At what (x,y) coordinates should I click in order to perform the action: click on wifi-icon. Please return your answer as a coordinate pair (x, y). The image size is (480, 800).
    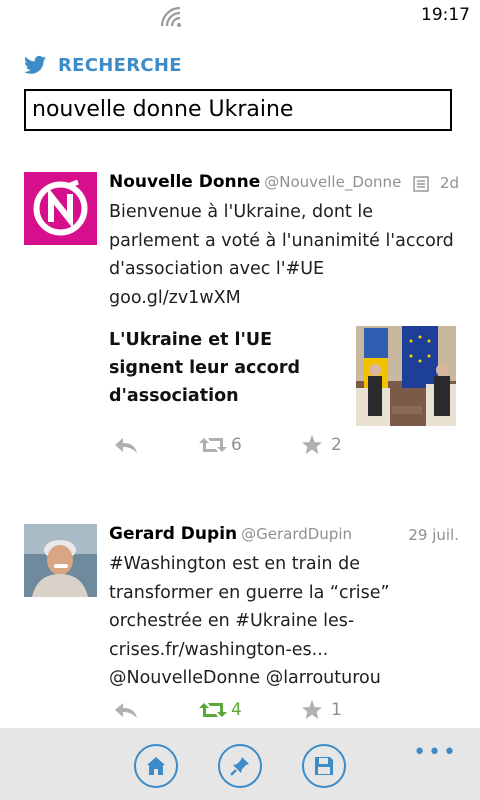
    Looking at the image, I should click on (170, 16).